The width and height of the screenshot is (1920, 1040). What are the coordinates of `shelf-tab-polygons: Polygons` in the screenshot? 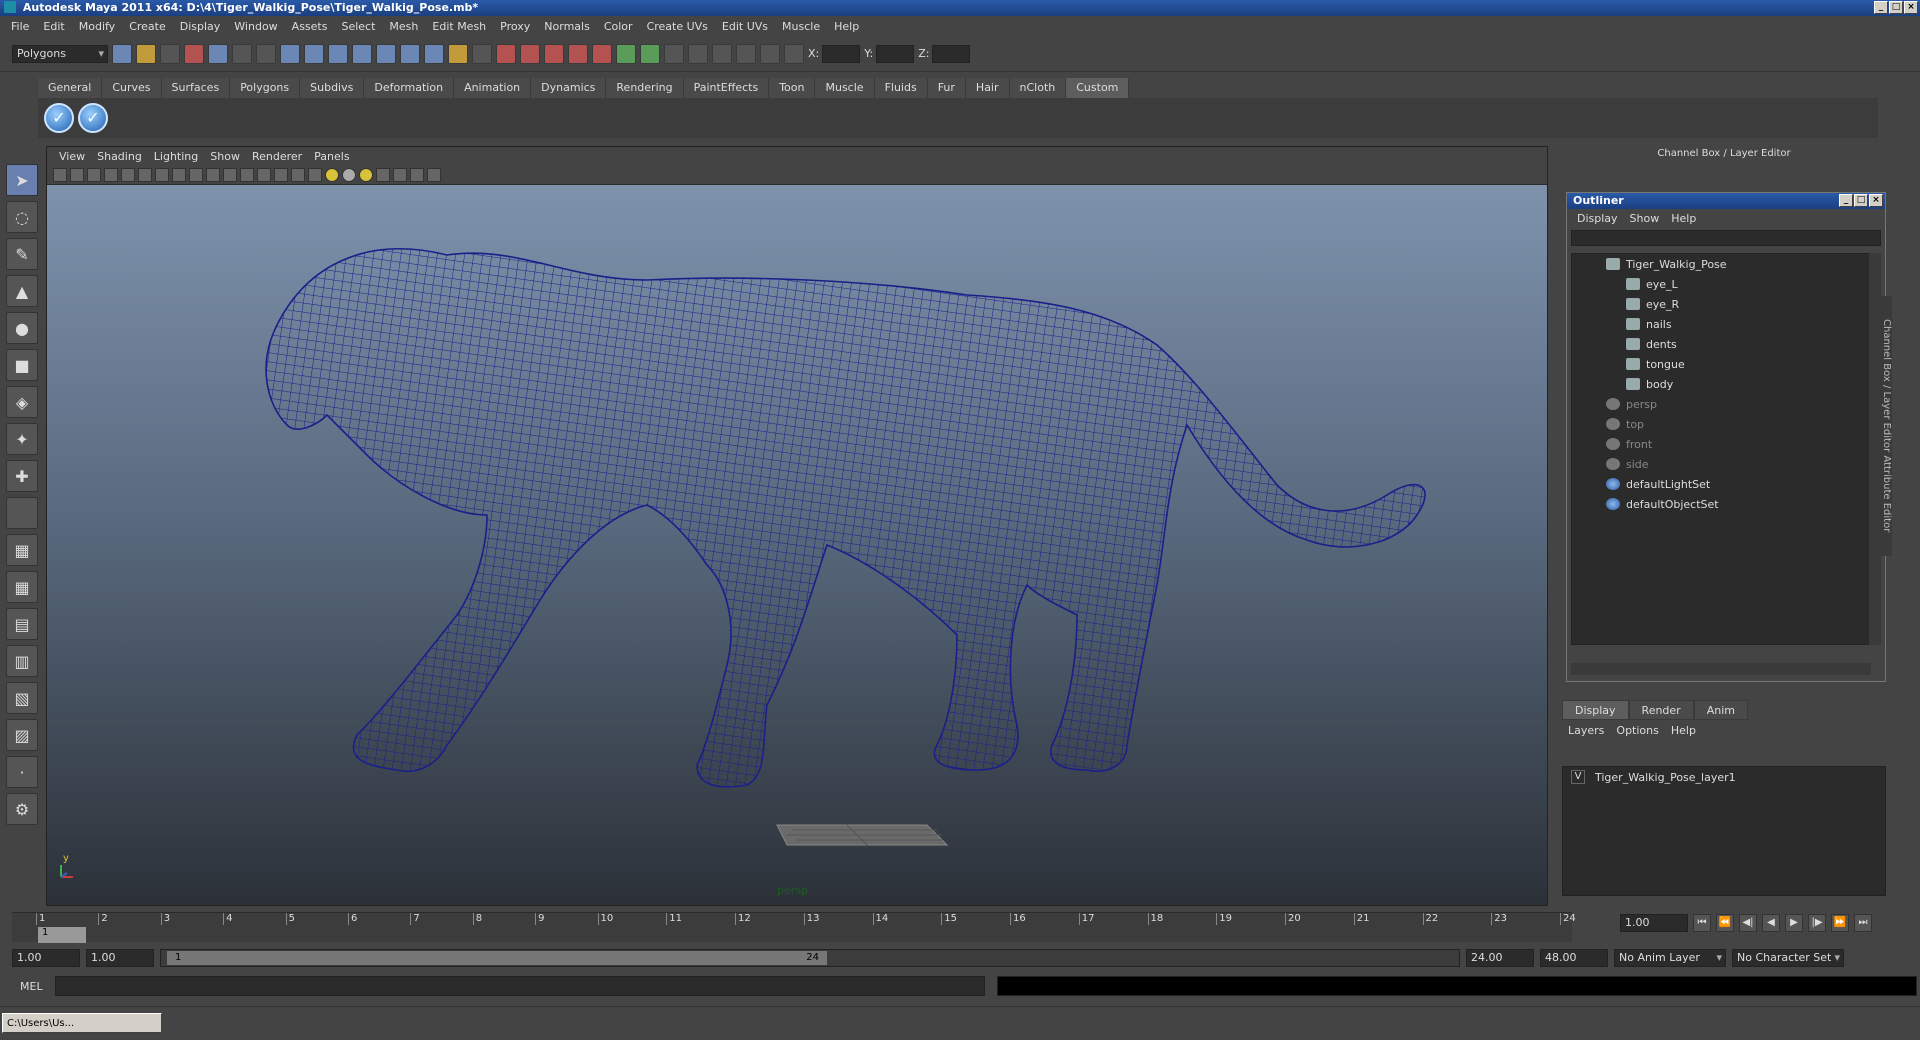 It's located at (265, 88).